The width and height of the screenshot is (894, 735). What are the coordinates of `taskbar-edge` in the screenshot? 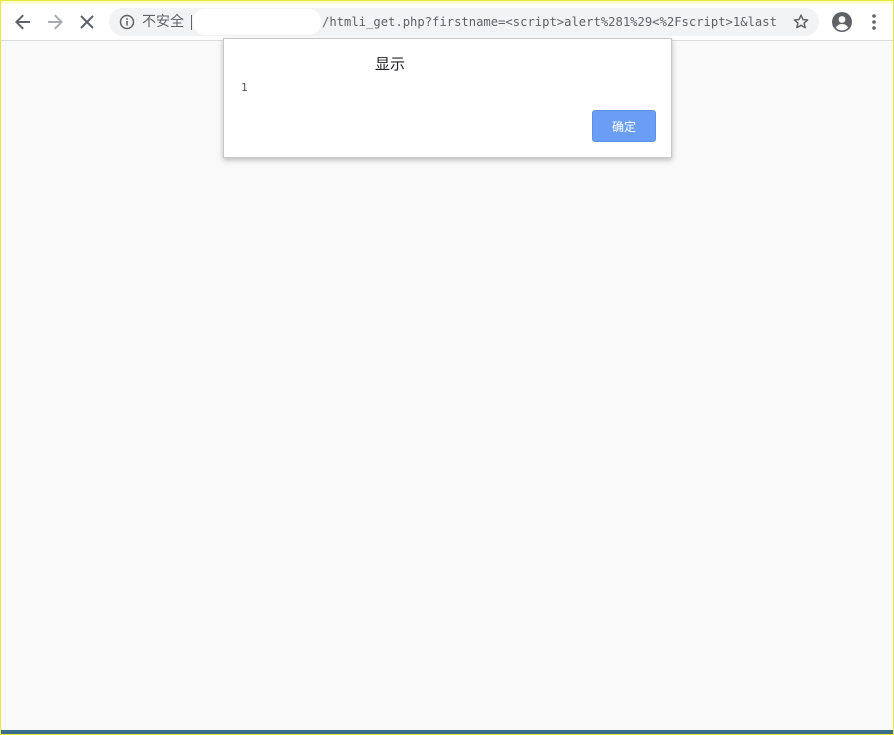 It's located at (447, 732).